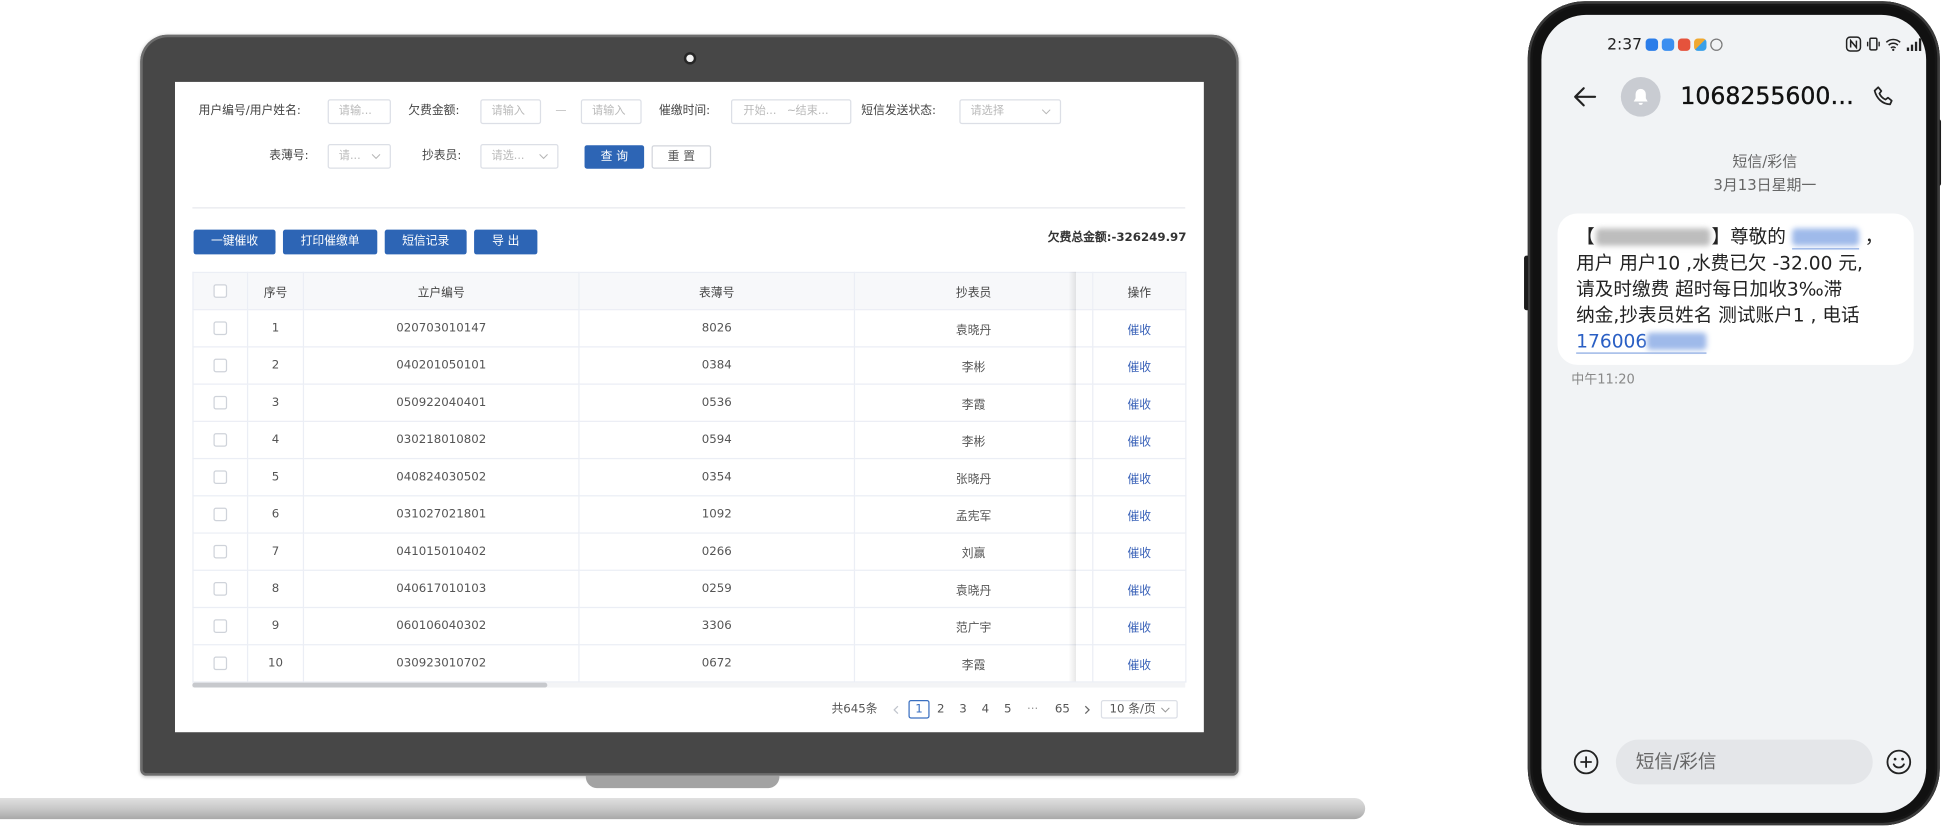 The height and width of the screenshot is (827, 1946). Describe the element at coordinates (896, 710) in the screenshot. I see `prev-page-icon` at that location.